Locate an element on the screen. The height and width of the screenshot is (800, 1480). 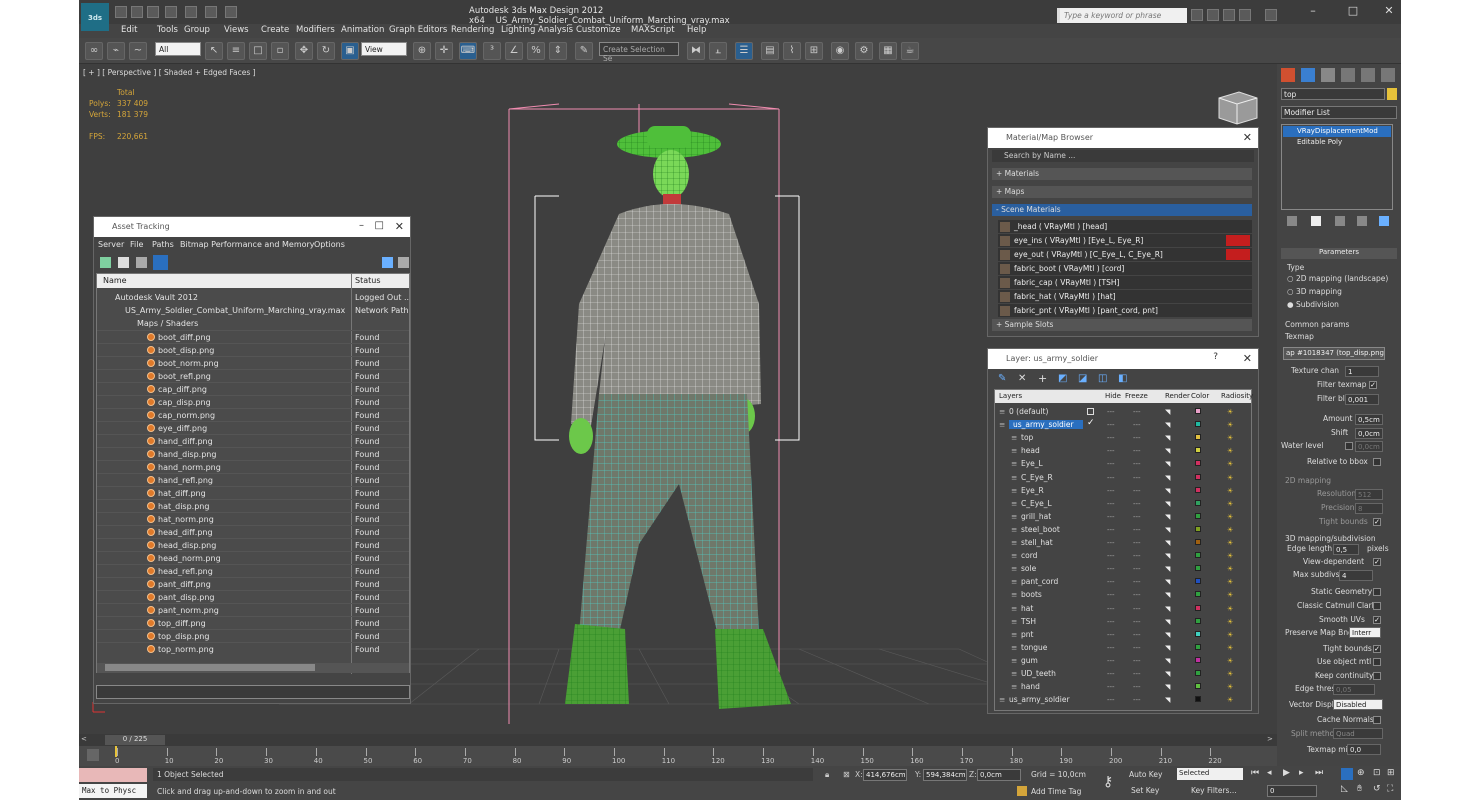
bind-space-warp-icon: ~ is located at coordinates (138, 51).